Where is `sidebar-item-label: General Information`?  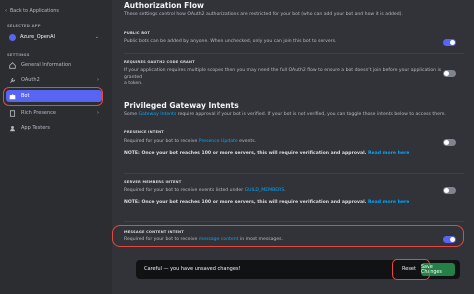 sidebar-item-label: General Information is located at coordinates (46, 65).